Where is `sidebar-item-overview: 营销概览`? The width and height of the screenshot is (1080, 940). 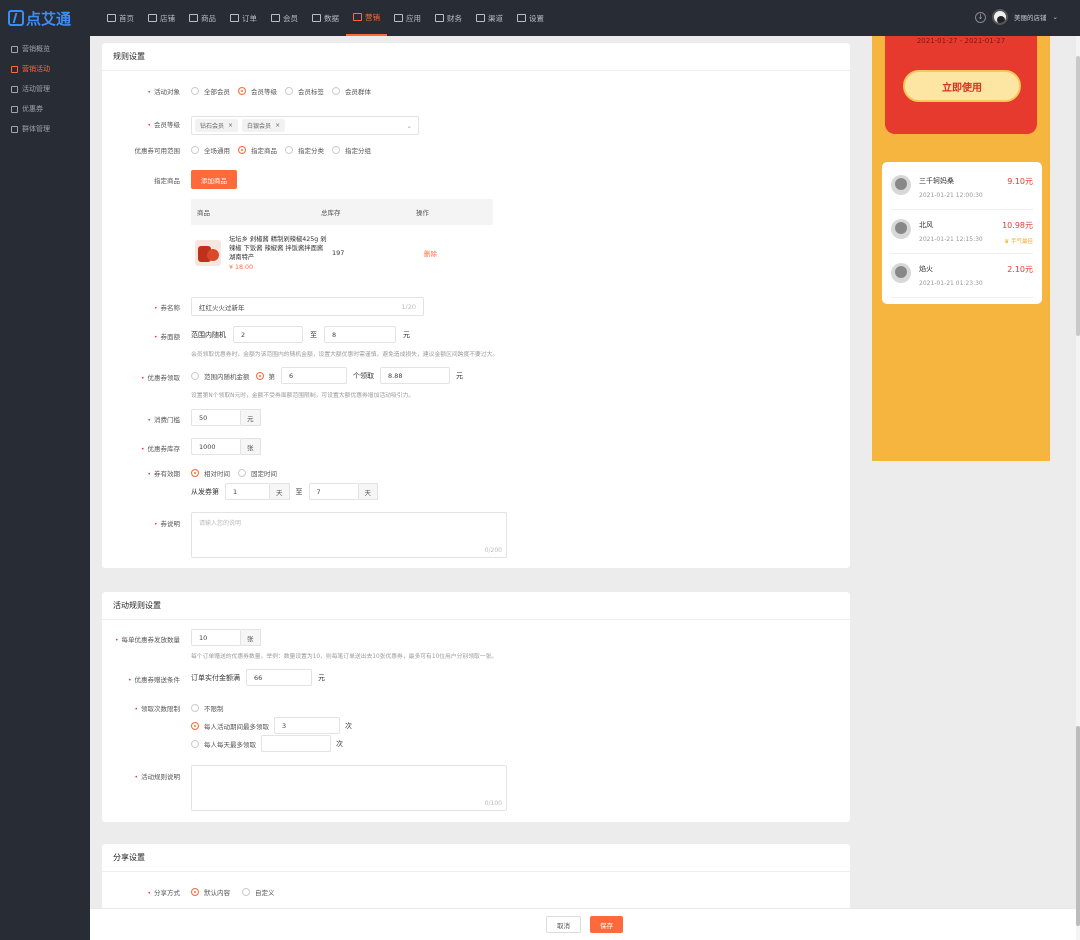 sidebar-item-overview: 营销概览 is located at coordinates (45, 49).